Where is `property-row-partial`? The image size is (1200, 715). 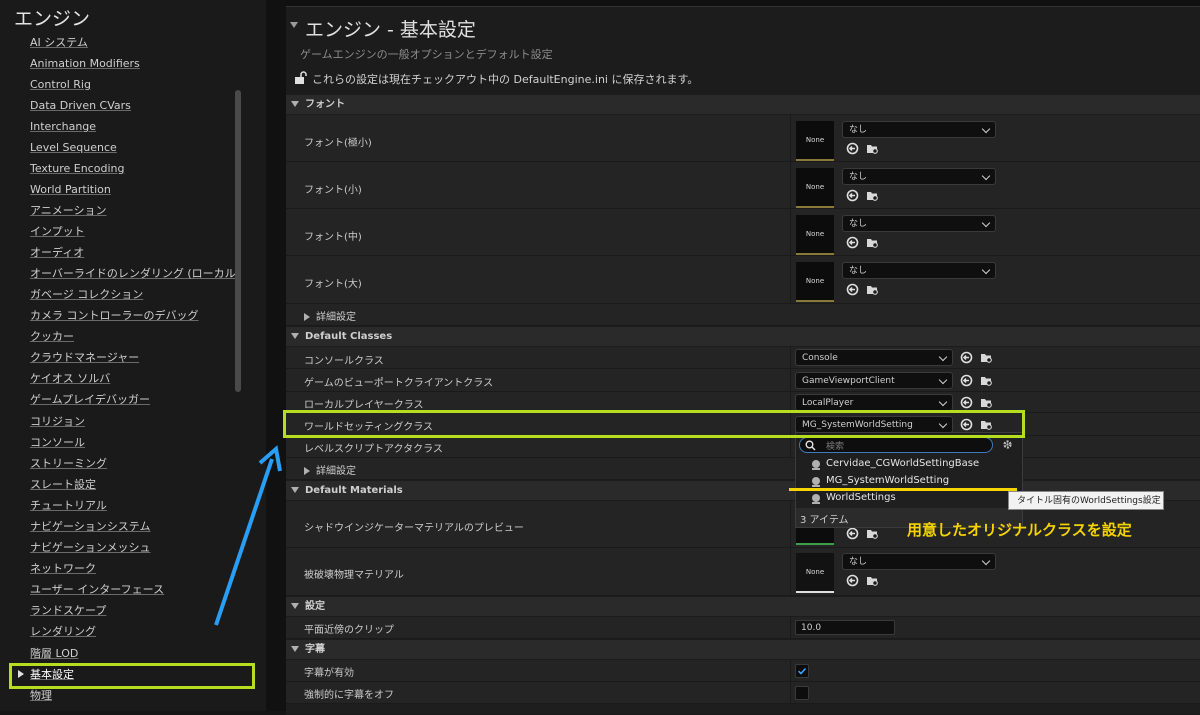 property-row-partial is located at coordinates (743, 709).